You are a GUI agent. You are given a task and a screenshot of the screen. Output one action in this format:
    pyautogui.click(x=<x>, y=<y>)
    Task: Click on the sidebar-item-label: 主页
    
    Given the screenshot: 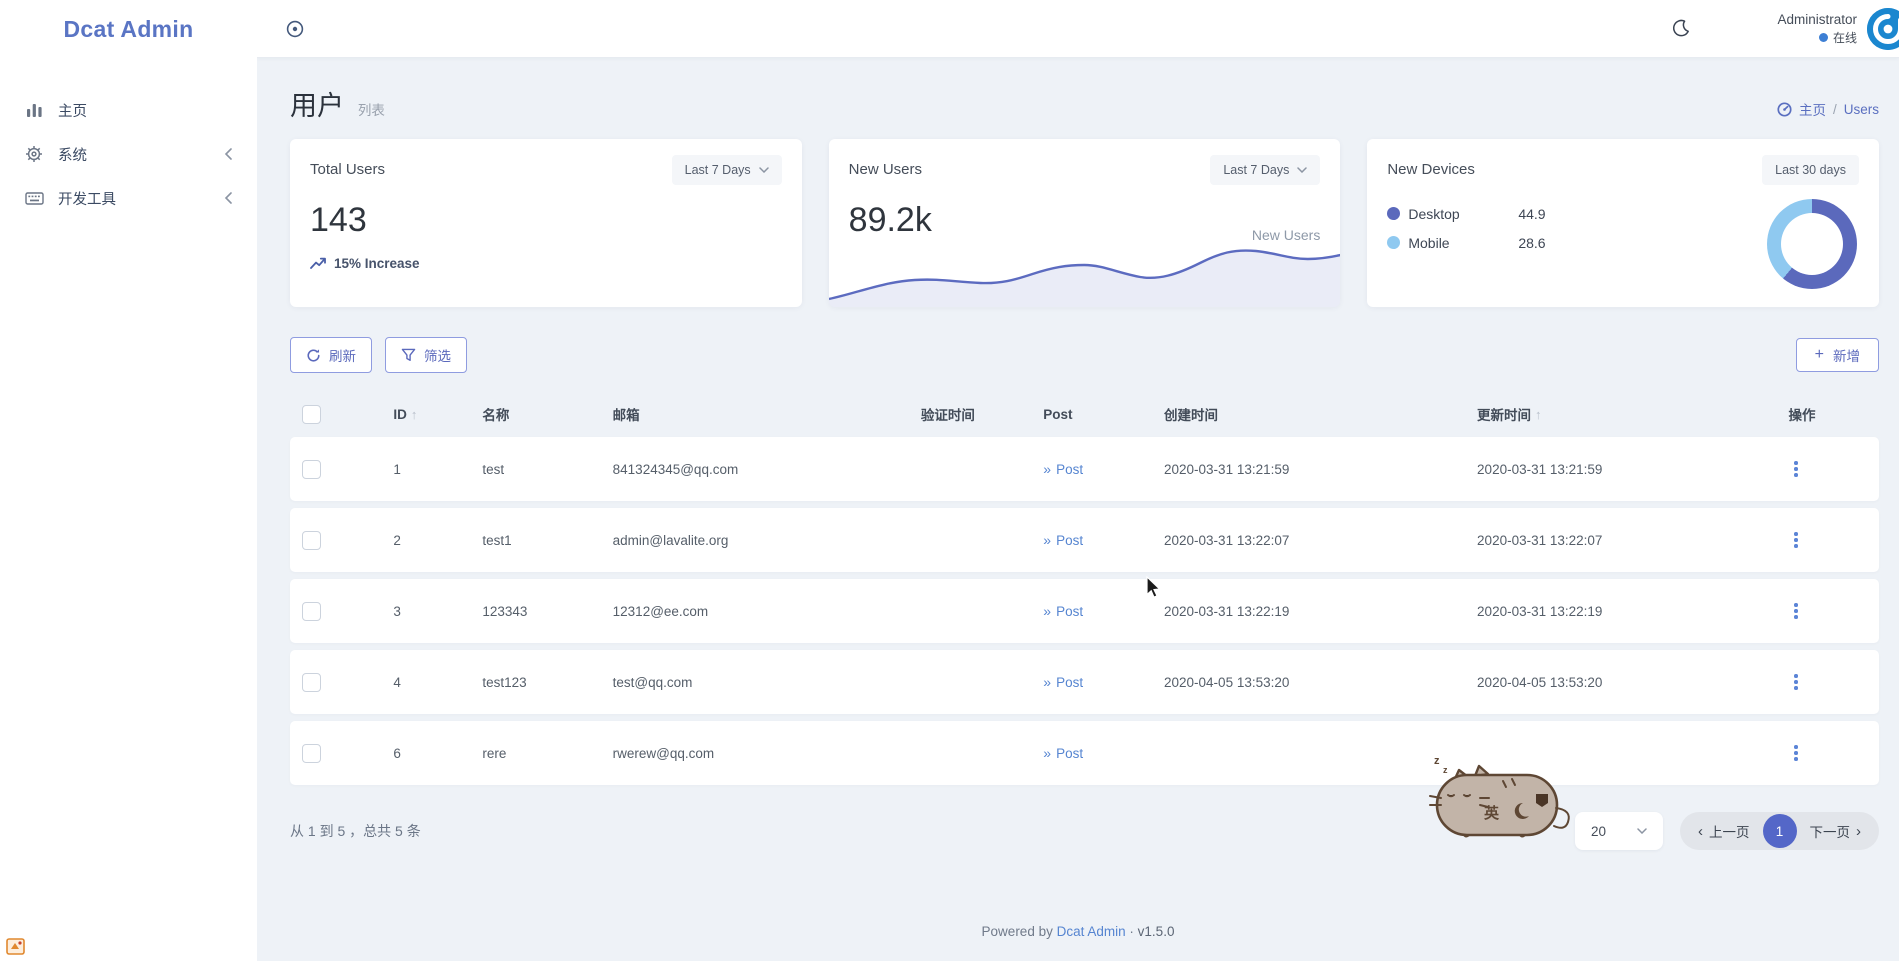 What is the action you would take?
    pyautogui.click(x=72, y=111)
    